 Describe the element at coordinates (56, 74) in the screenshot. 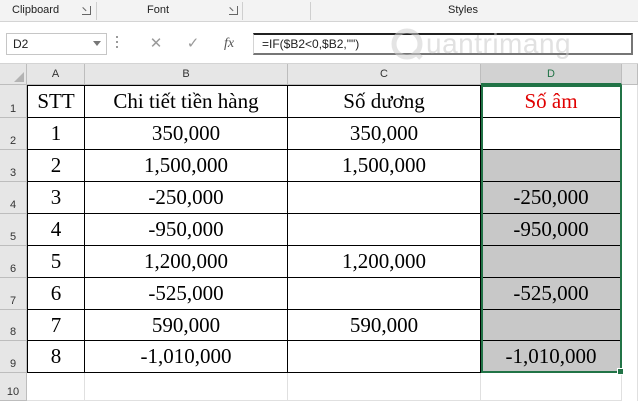

I see `column-header-a: A` at that location.